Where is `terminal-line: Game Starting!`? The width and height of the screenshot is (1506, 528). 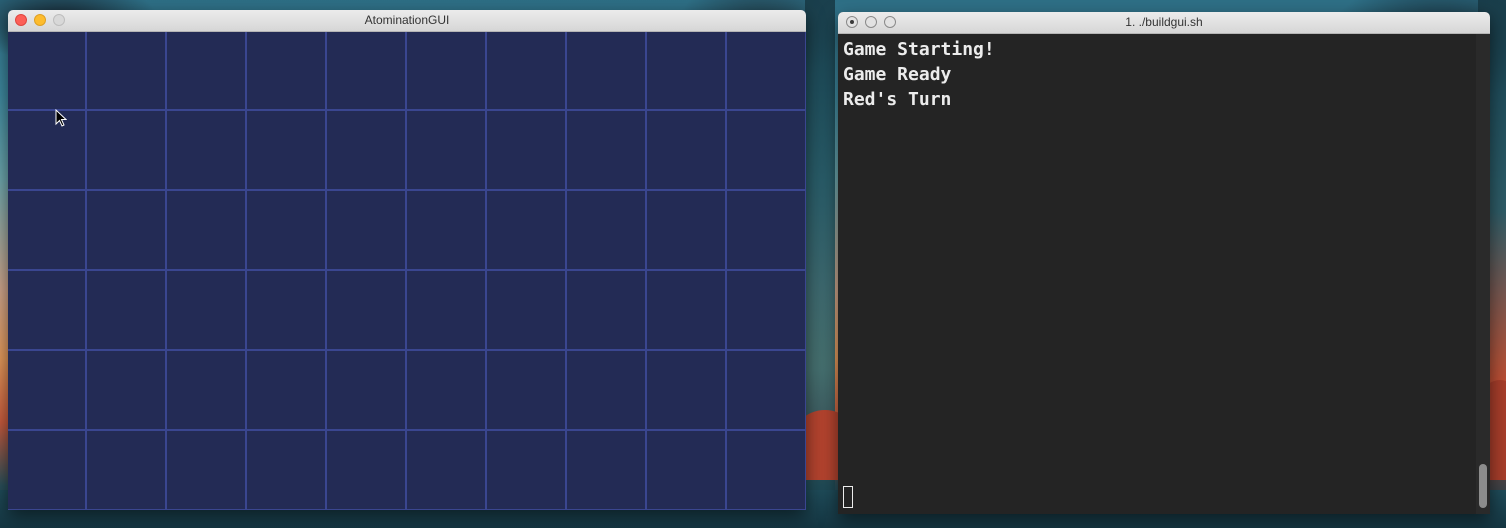 terminal-line: Game Starting! is located at coordinates (919, 49).